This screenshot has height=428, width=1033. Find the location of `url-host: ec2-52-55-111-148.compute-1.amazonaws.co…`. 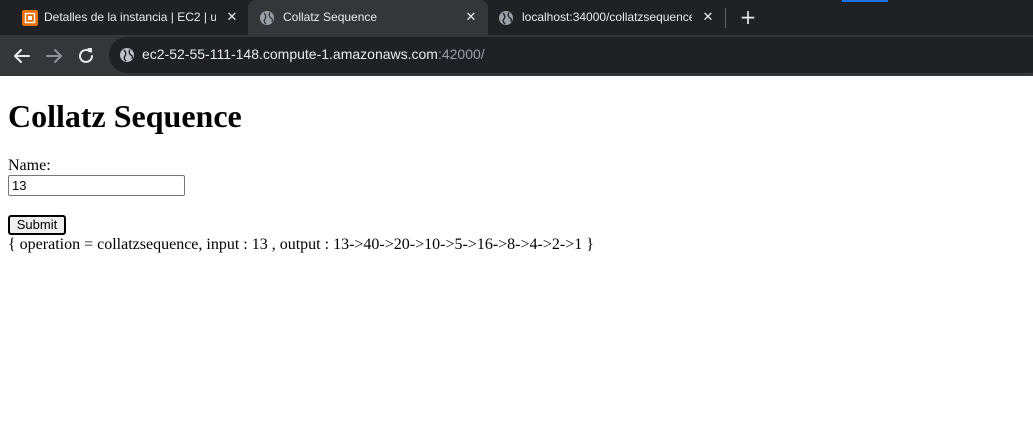

url-host: ec2-52-55-111-148.compute-1.amazonaws.co… is located at coordinates (290, 54).